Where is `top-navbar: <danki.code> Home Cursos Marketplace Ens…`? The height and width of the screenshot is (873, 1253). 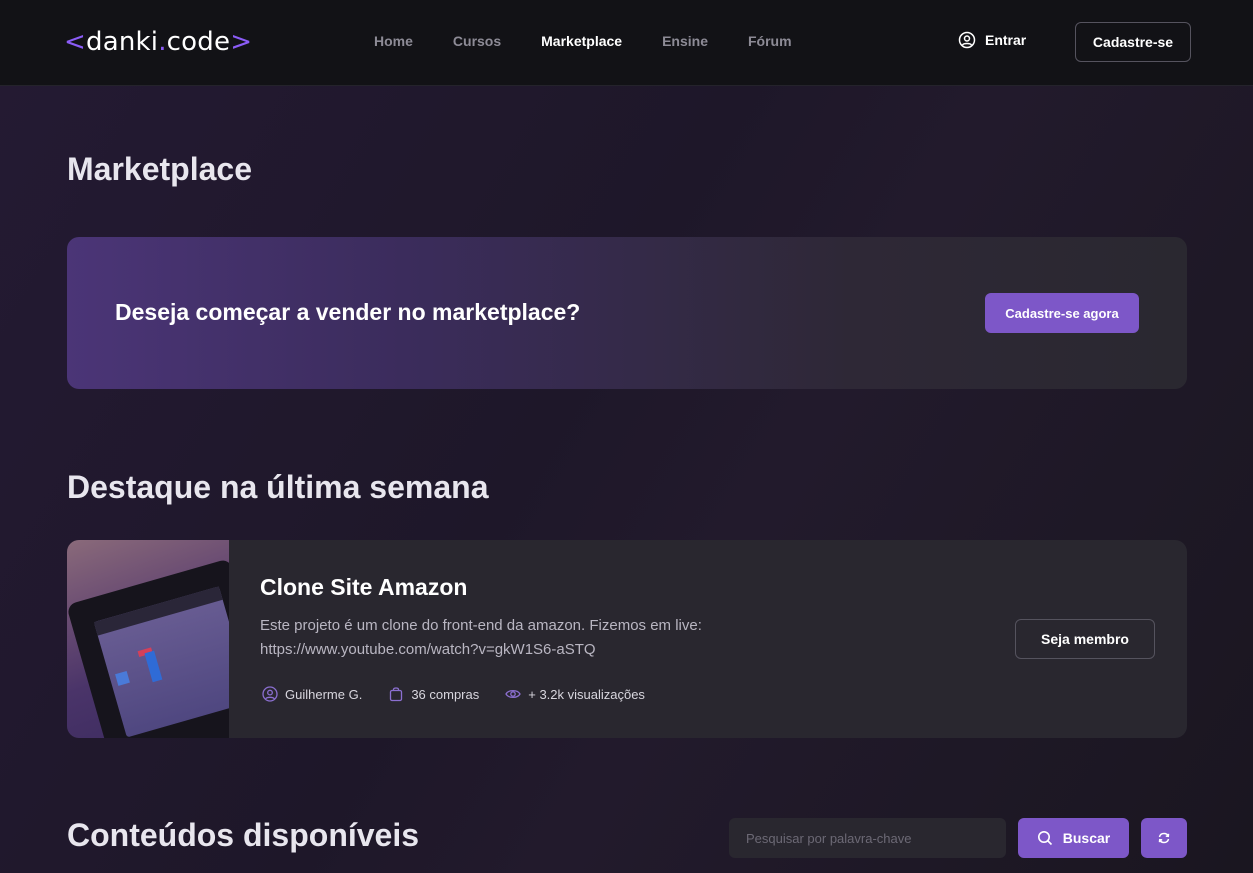
top-navbar: <danki.code> Home Cursos Marketplace Ens… is located at coordinates (626, 43).